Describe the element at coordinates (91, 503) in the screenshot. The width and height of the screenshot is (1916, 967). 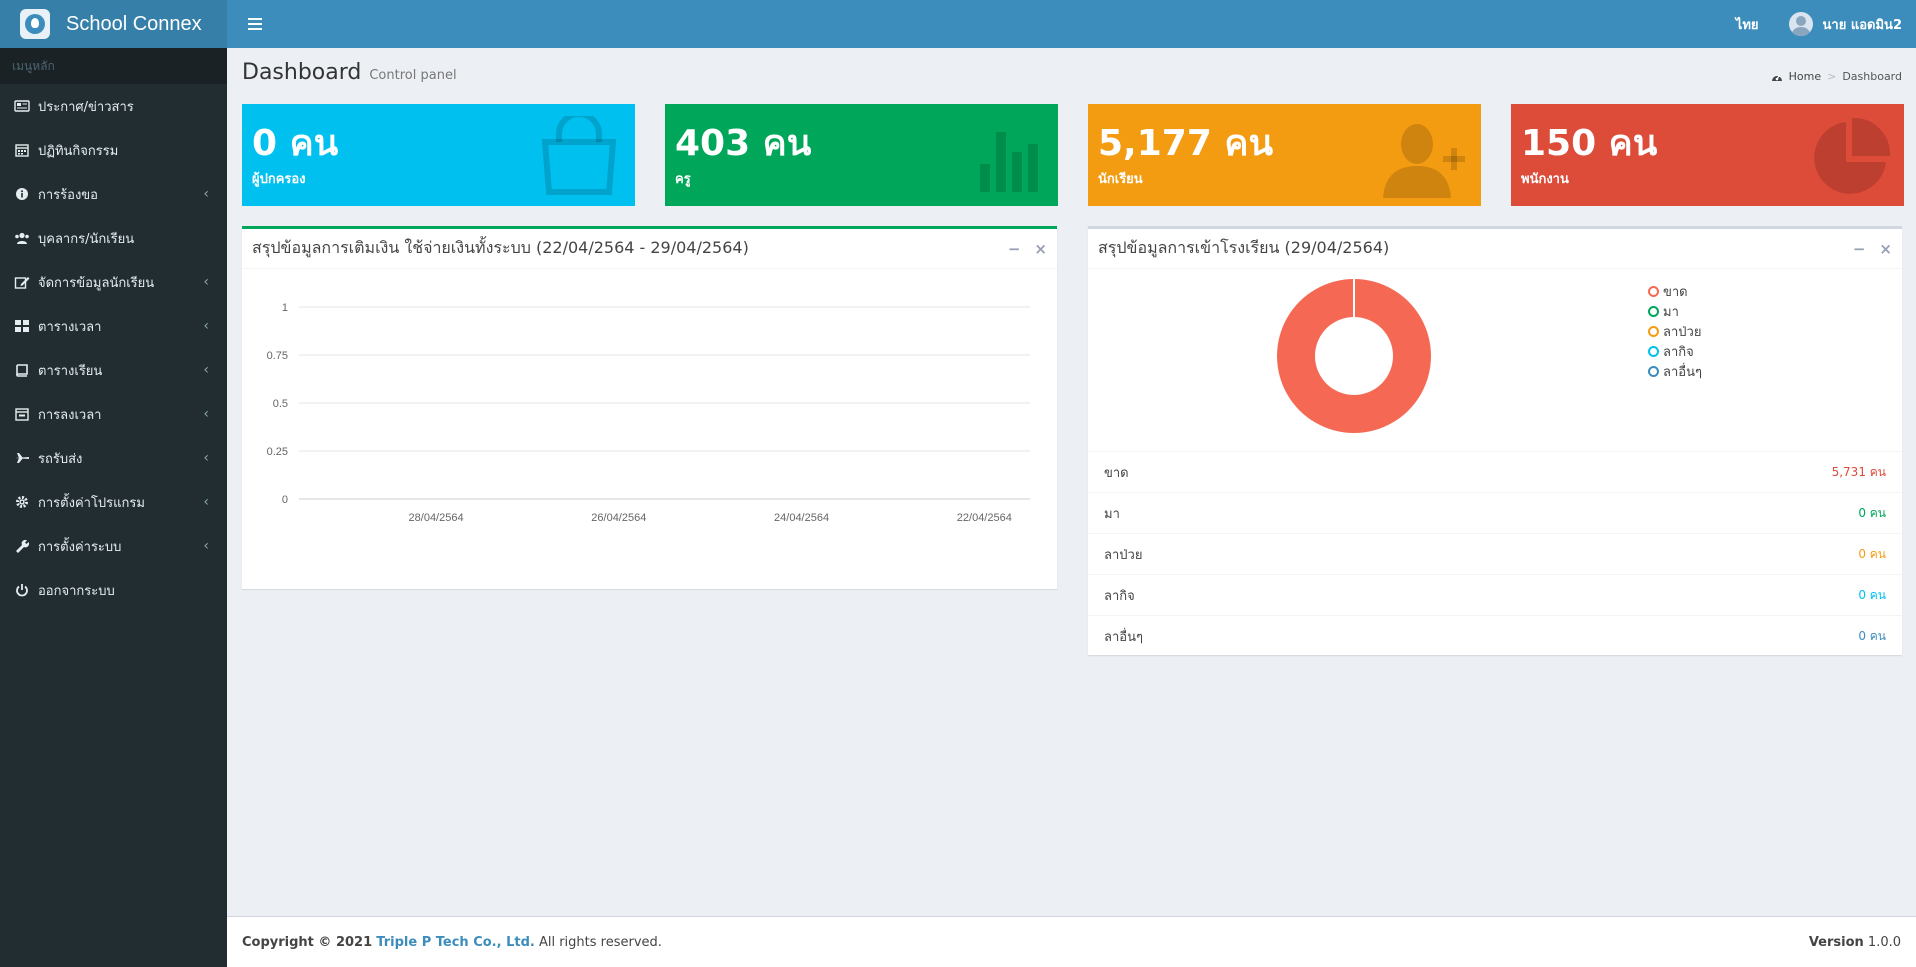
I see `sidebar-item-label: การตั้งค่าโปรแกรม` at that location.